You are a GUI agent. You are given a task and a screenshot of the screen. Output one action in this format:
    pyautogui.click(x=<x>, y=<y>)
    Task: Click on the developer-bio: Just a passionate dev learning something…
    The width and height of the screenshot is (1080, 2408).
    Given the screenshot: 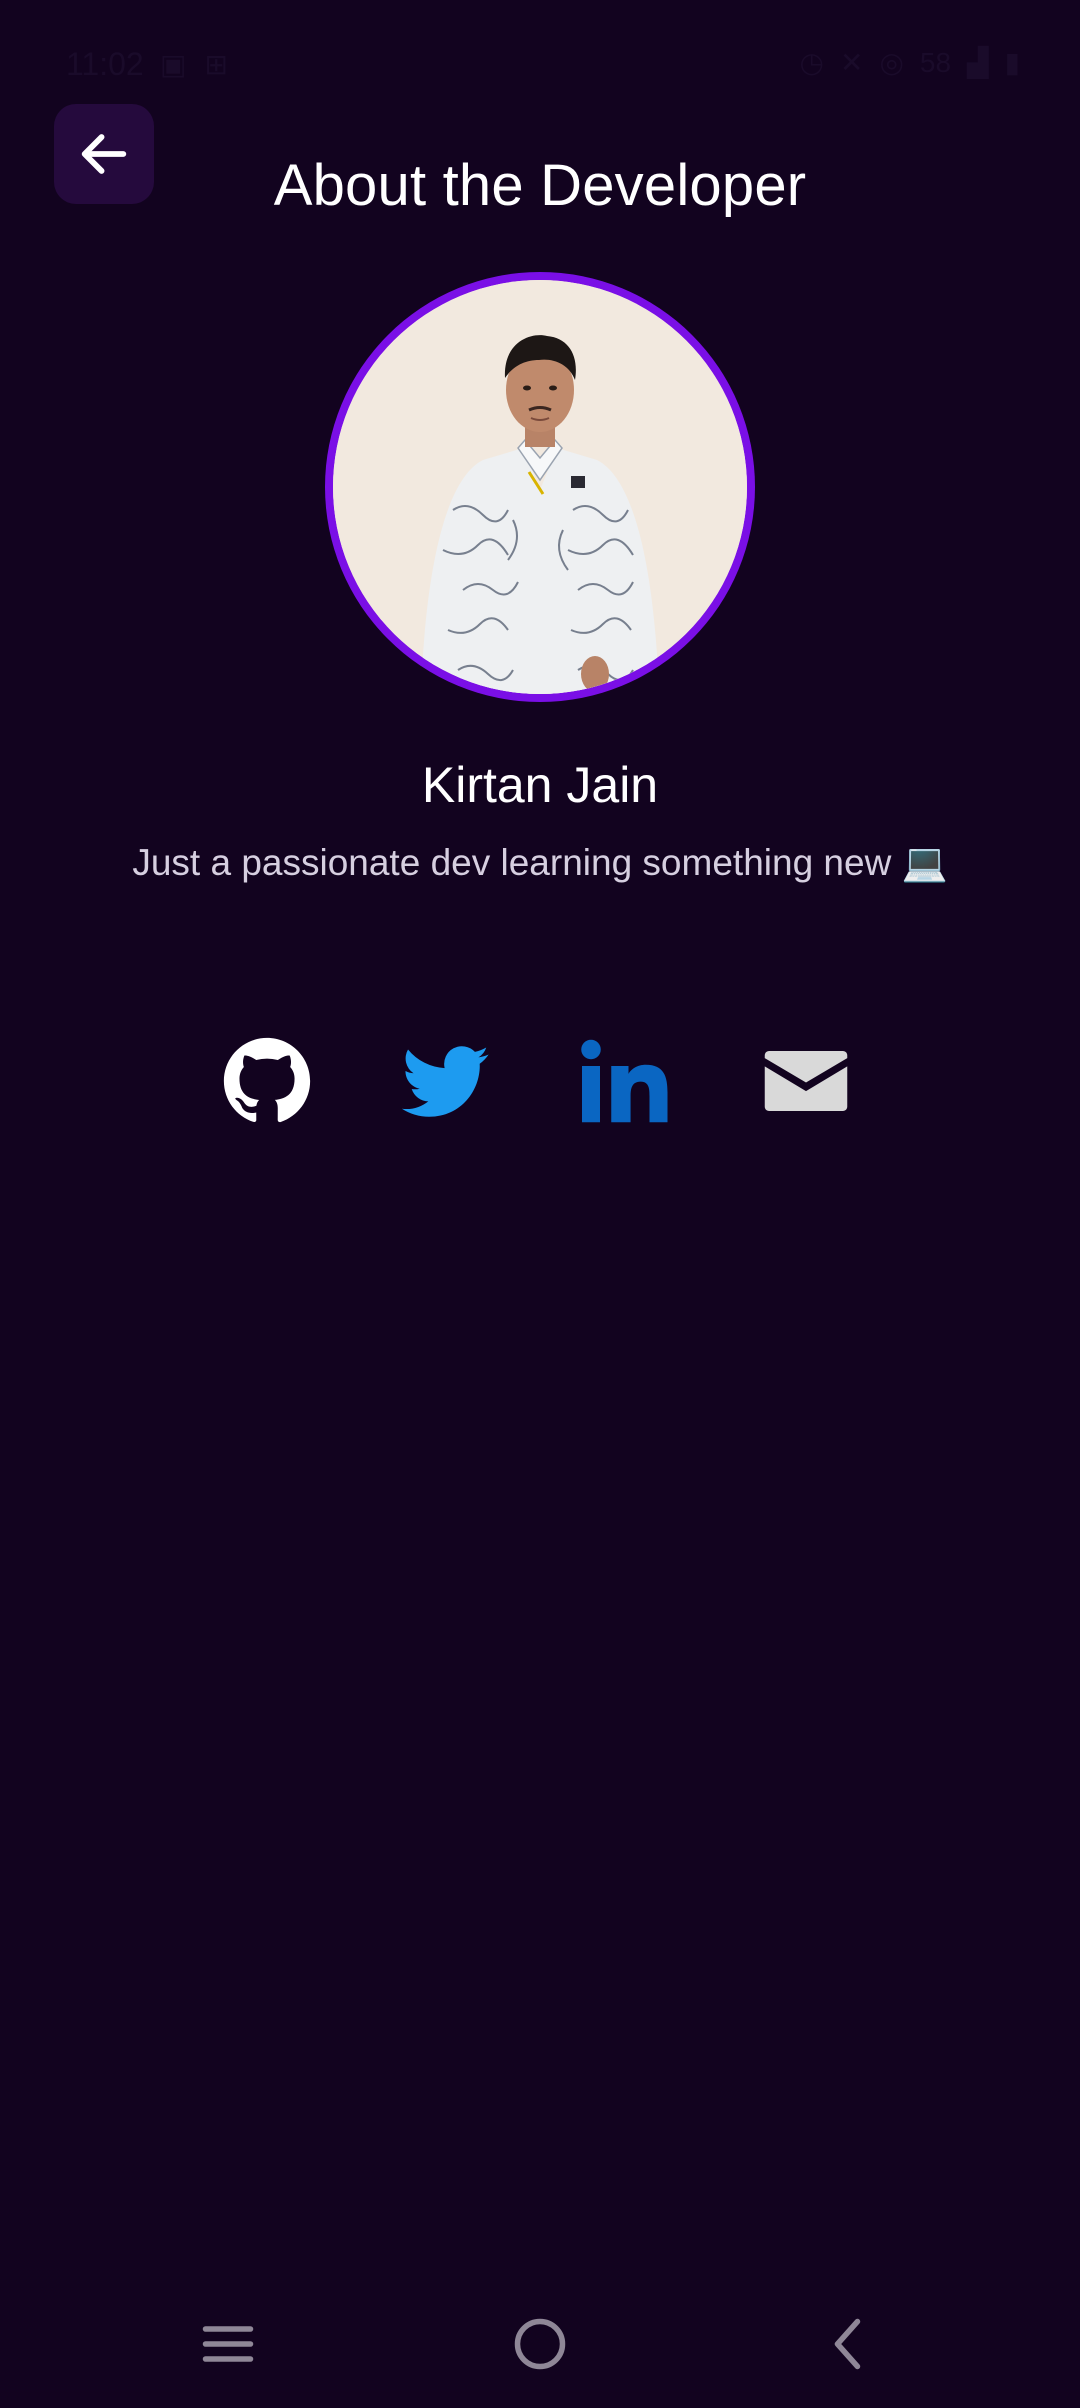 What is the action you would take?
    pyautogui.click(x=540, y=862)
    